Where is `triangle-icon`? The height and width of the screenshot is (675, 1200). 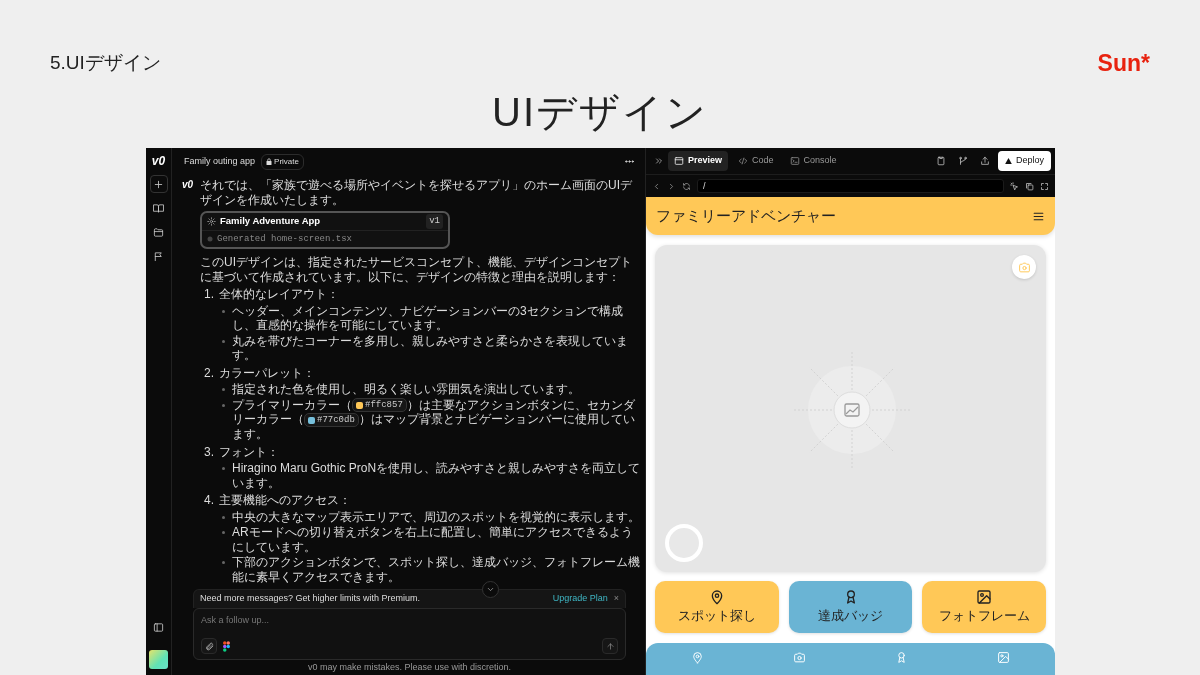
triangle-icon is located at coordinates (1008, 161).